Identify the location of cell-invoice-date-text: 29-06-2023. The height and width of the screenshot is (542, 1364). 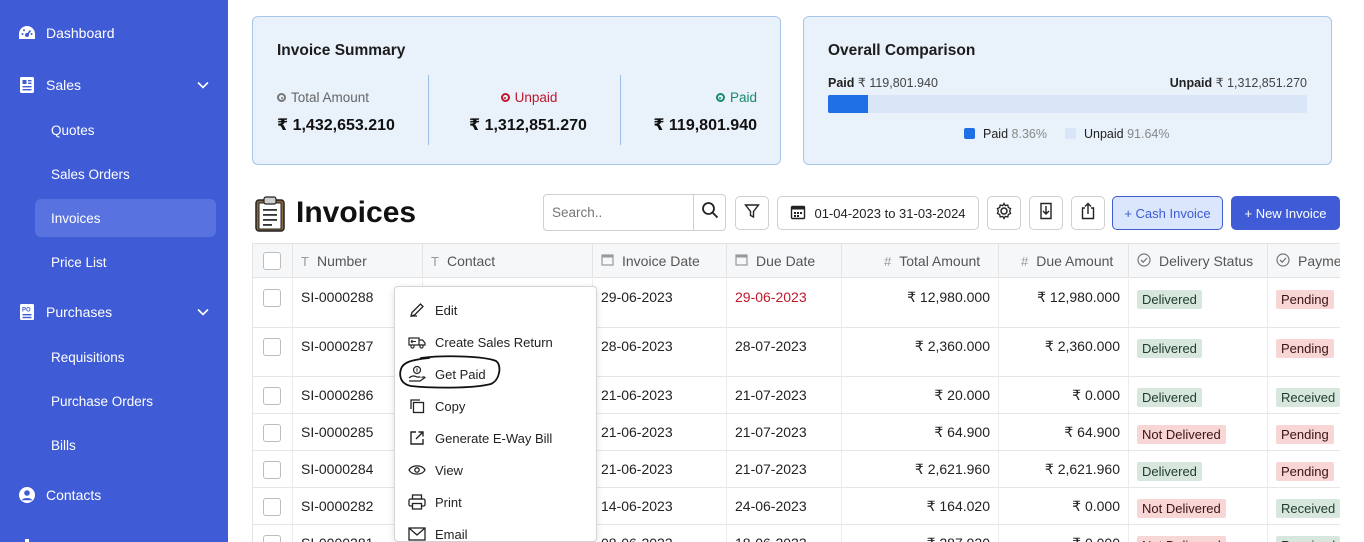
(637, 297).